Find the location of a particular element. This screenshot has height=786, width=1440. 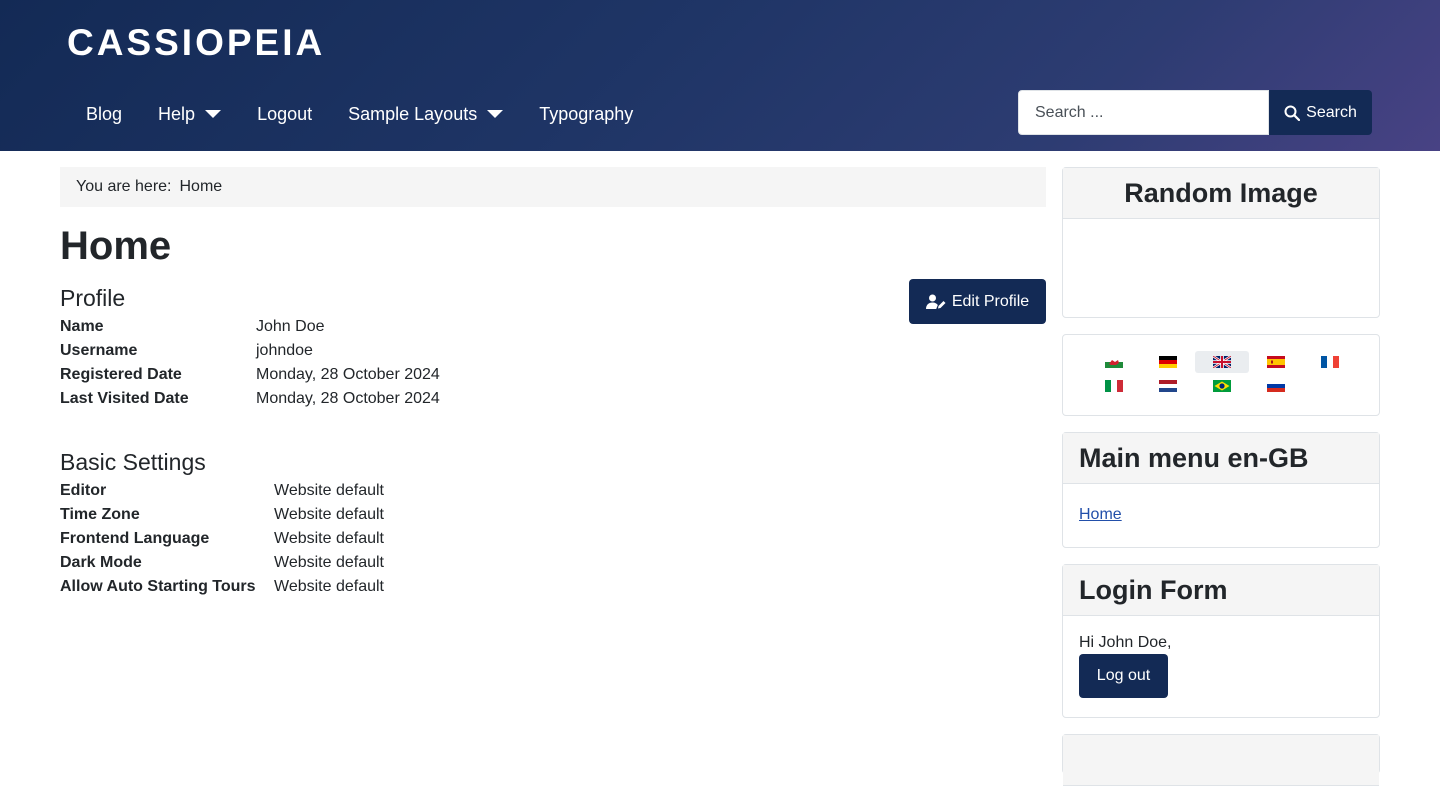

login-greeting: Hi John Doe, is located at coordinates (1125, 642).